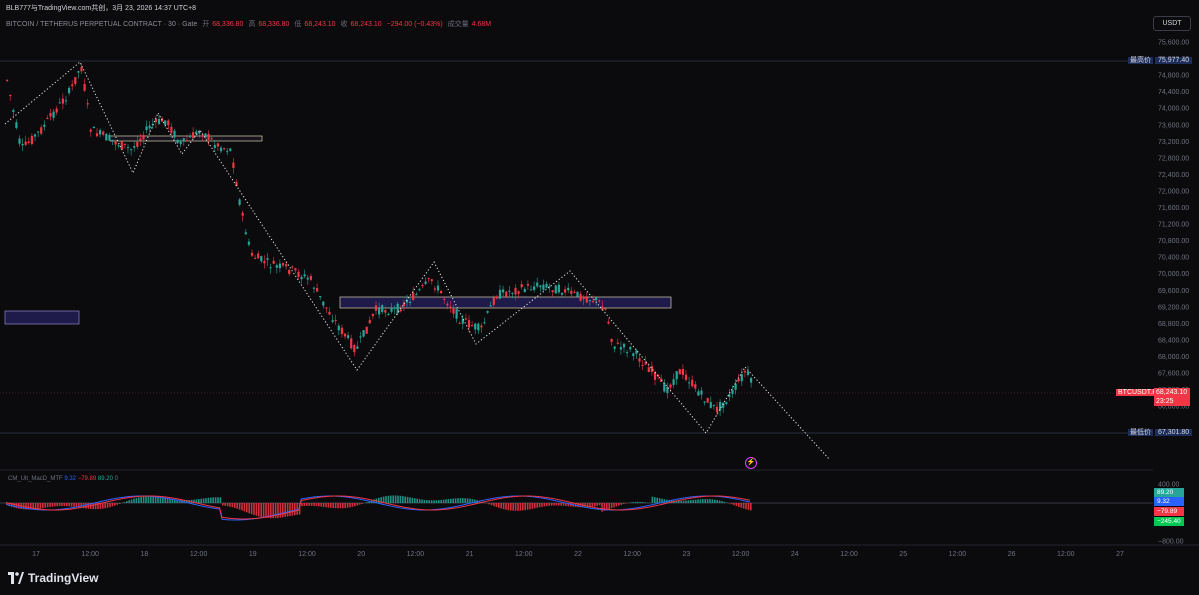 This screenshot has height=595, width=1199. What do you see at coordinates (1171, 542) in the screenshot?
I see `oscillator-axis-tick: −800.00` at bounding box center [1171, 542].